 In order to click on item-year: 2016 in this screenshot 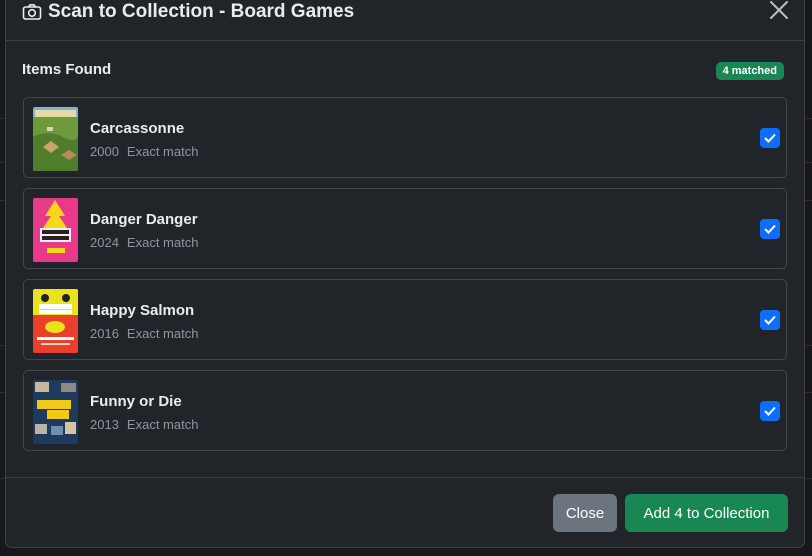, I will do `click(104, 333)`.